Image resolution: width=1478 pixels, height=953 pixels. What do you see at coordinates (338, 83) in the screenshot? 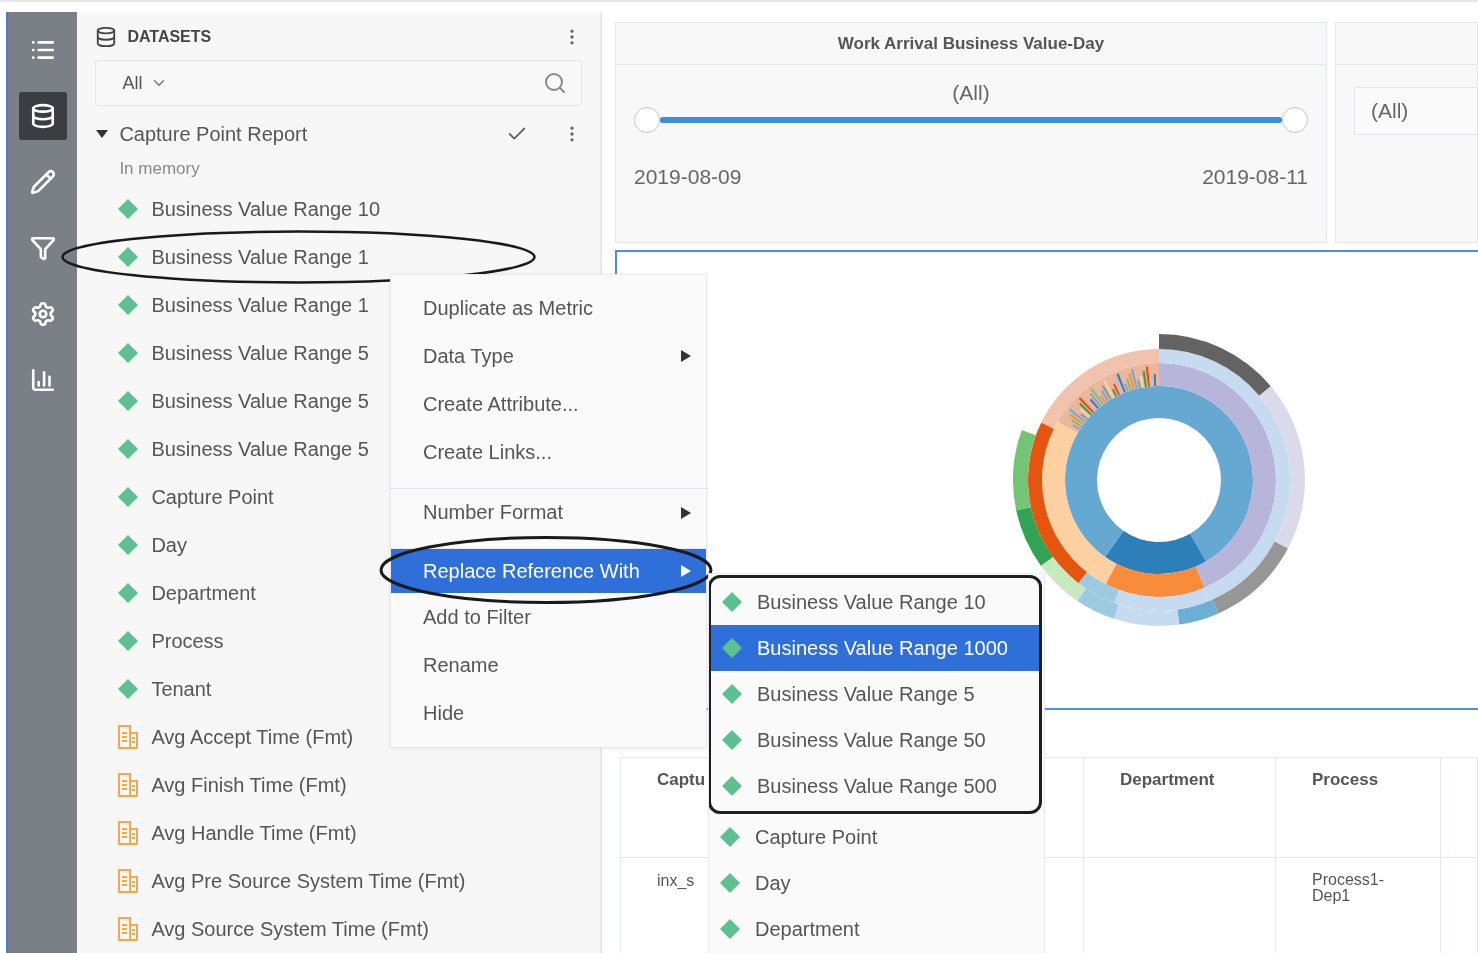
I see `filter-dropdown: All` at bounding box center [338, 83].